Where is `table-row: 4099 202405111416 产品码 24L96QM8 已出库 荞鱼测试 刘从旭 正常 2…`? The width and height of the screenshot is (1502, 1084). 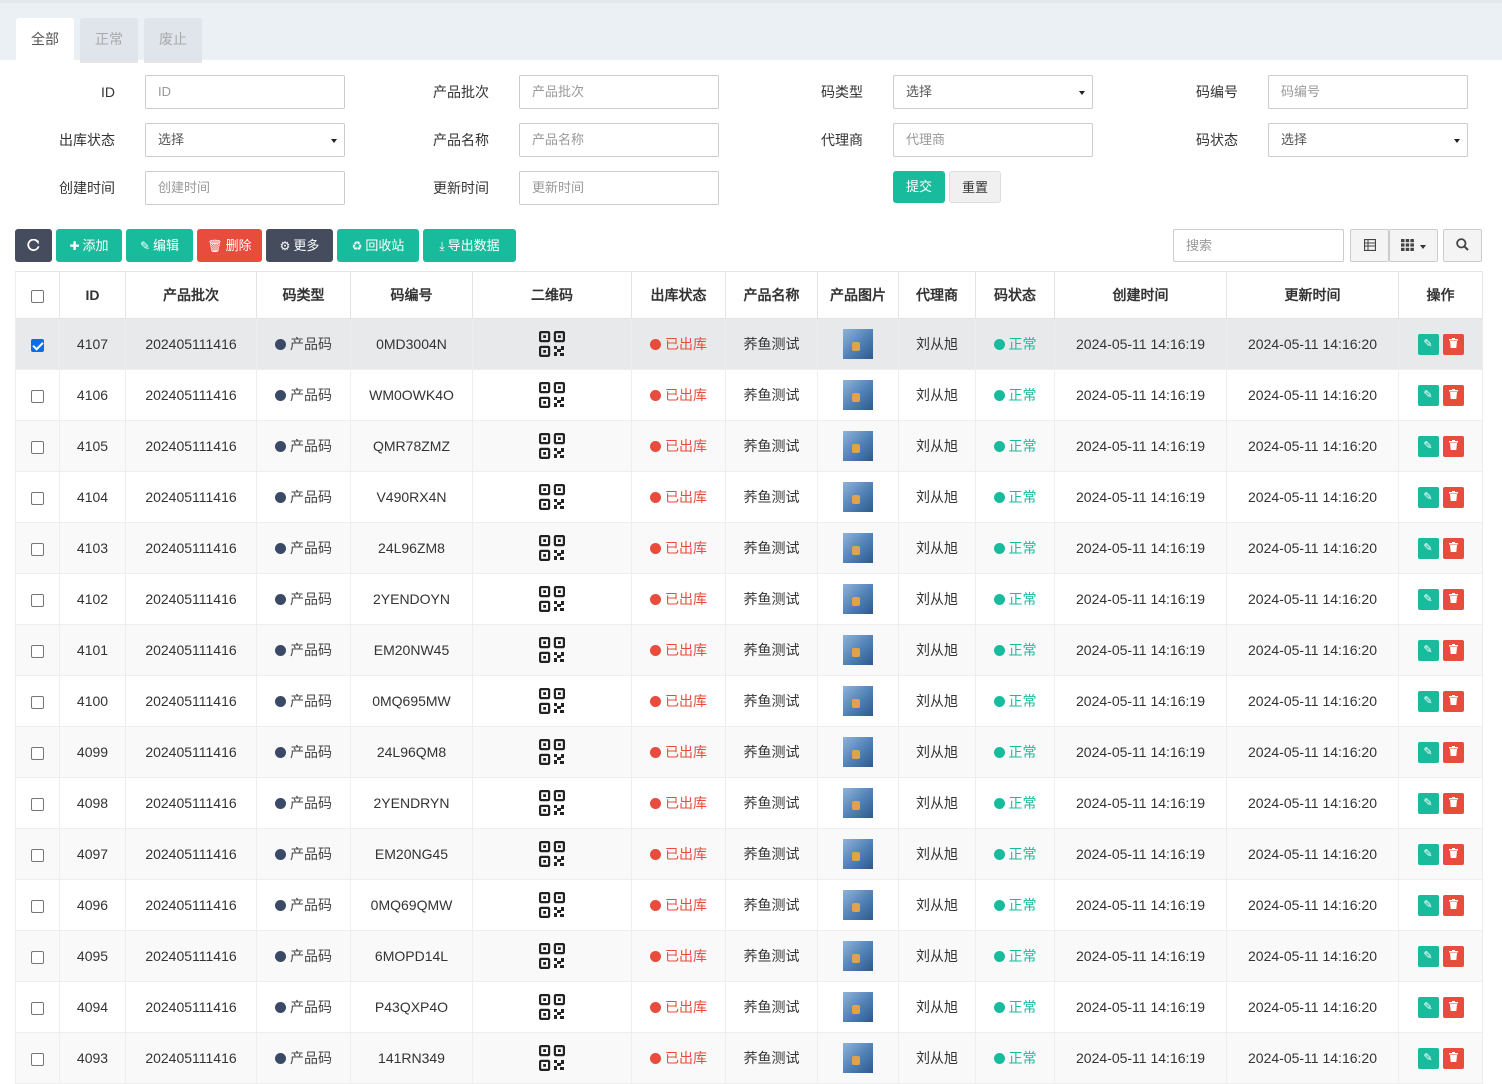
table-row: 4099 202405111416 产品码 24L96QM8 已出库 荞鱼测试 刘从旭 正常 2… is located at coordinates (749, 752).